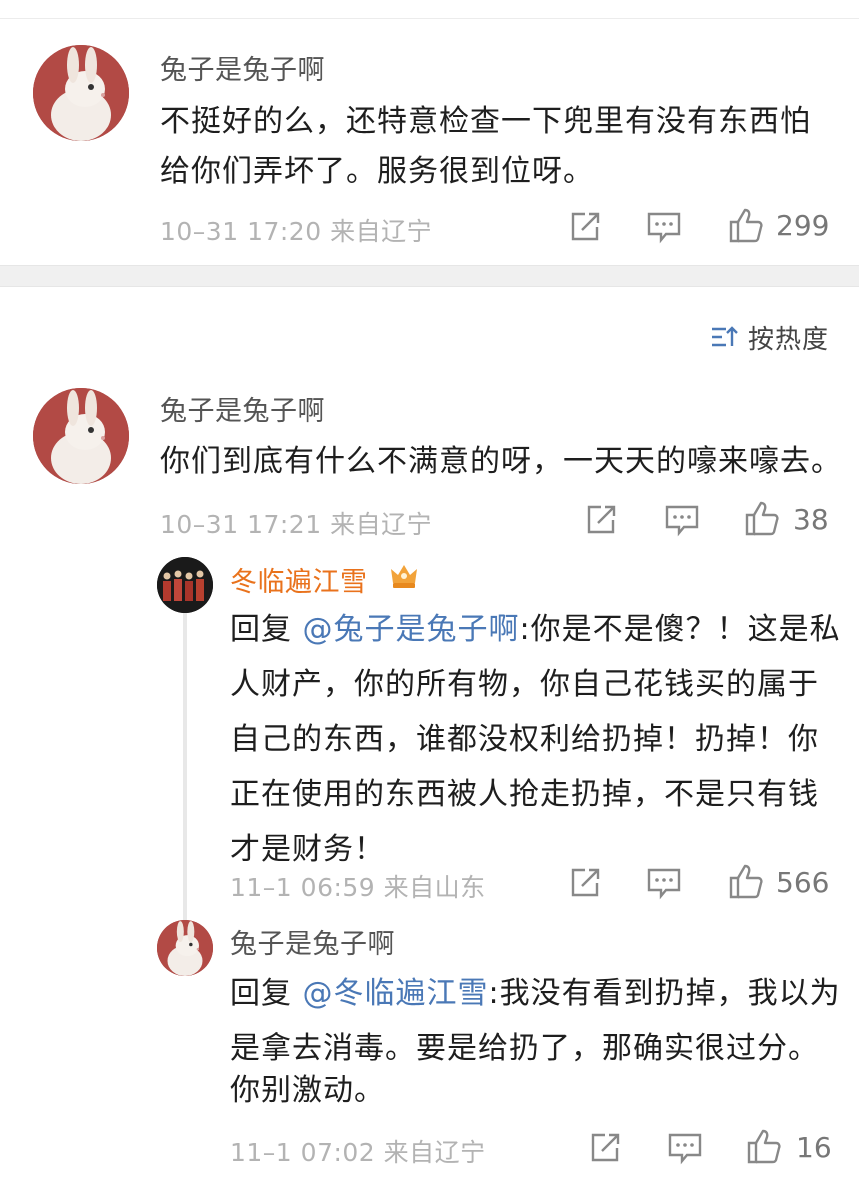 The height and width of the screenshot is (1200, 859). I want to click on mention-link: @兔子是兔子啊, so click(411, 629).